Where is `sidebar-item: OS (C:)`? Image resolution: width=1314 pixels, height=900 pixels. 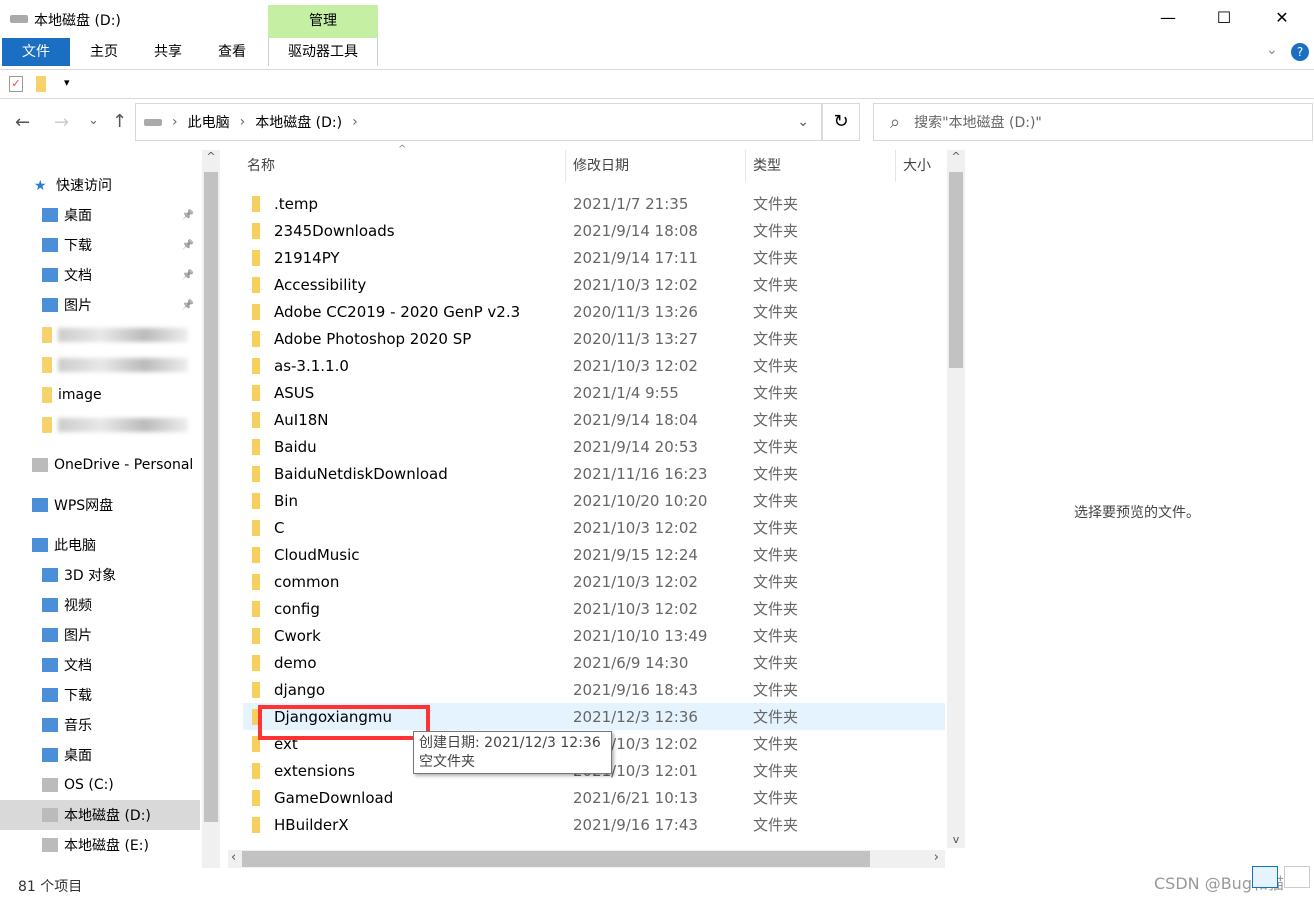
sidebar-item: OS (C:) is located at coordinates (100, 785).